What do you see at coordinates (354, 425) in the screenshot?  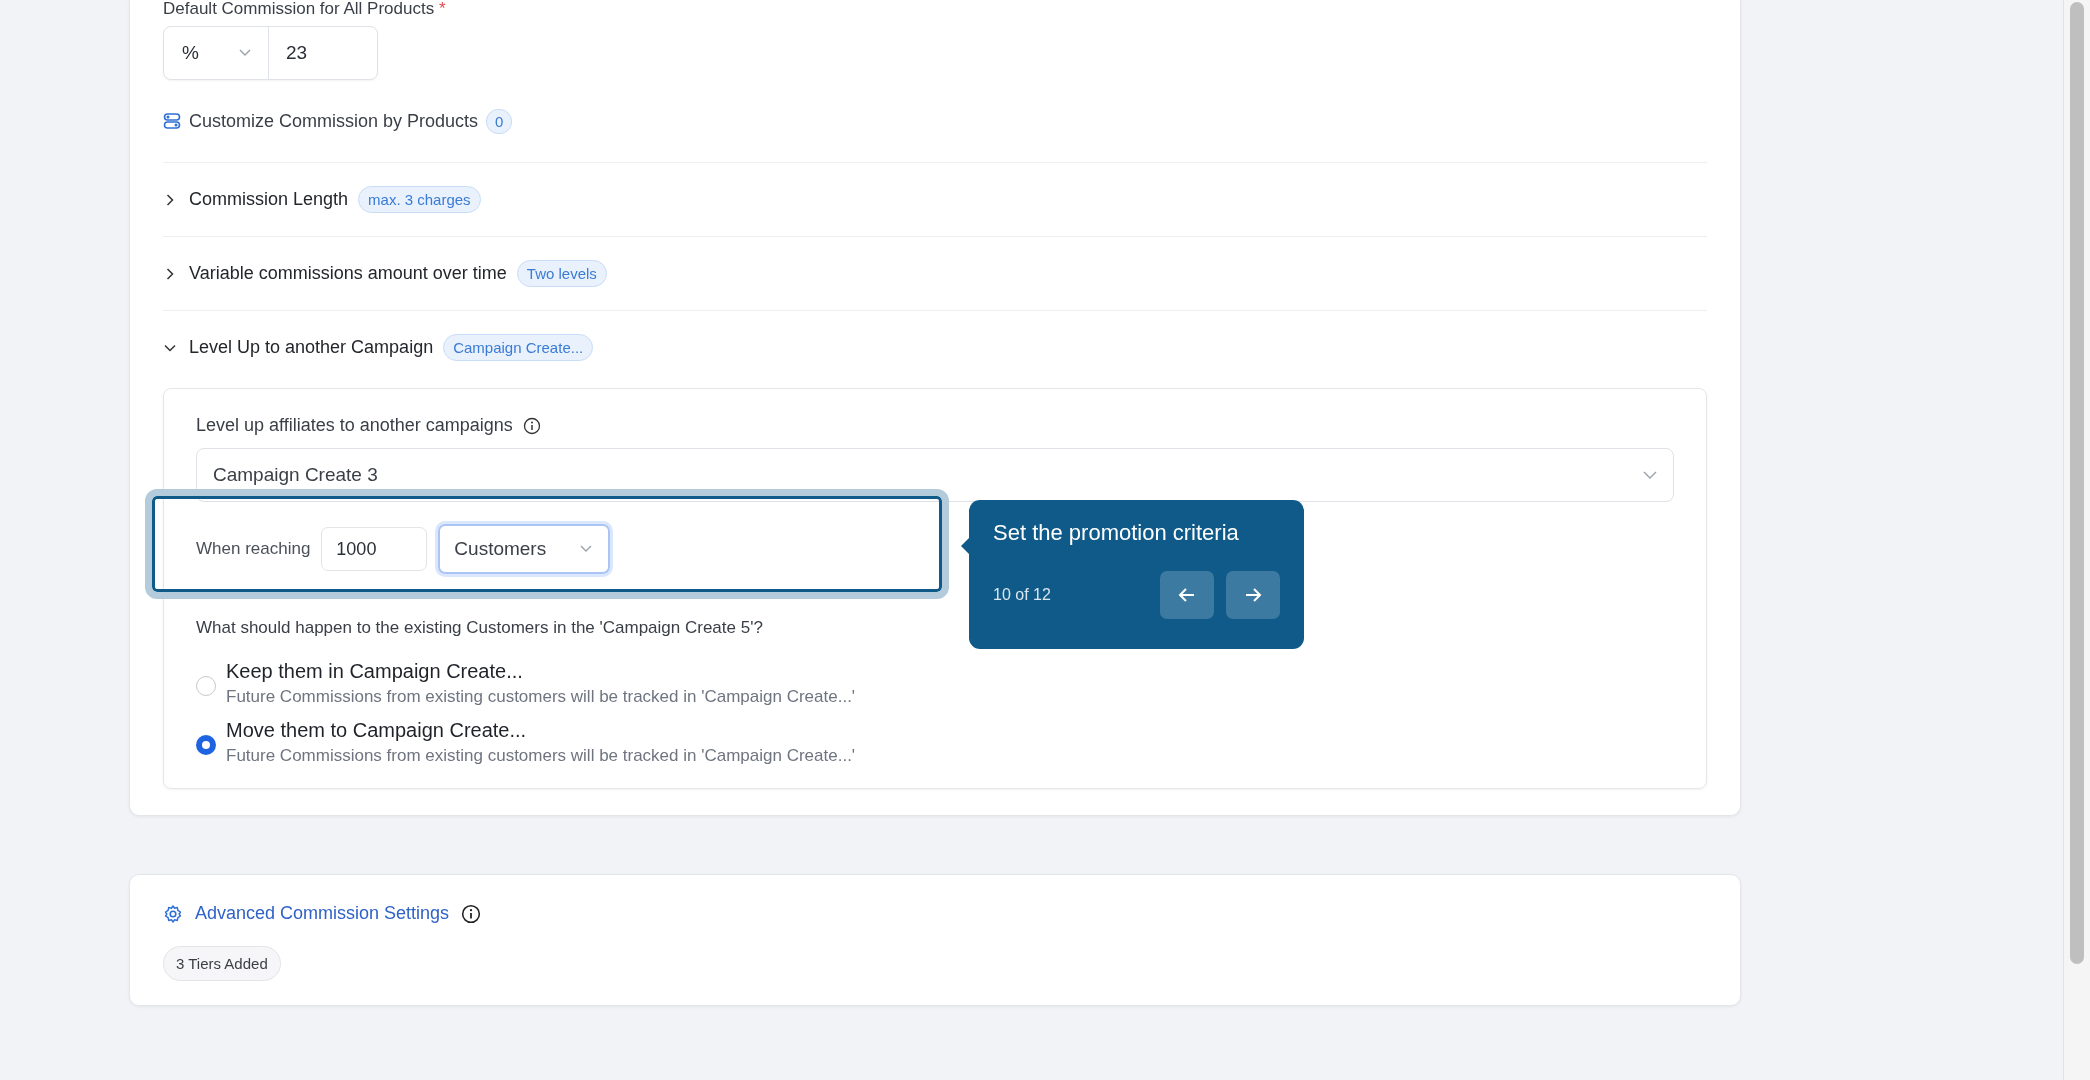 I see `field-label: Level up affiliates to another campaigns` at bounding box center [354, 425].